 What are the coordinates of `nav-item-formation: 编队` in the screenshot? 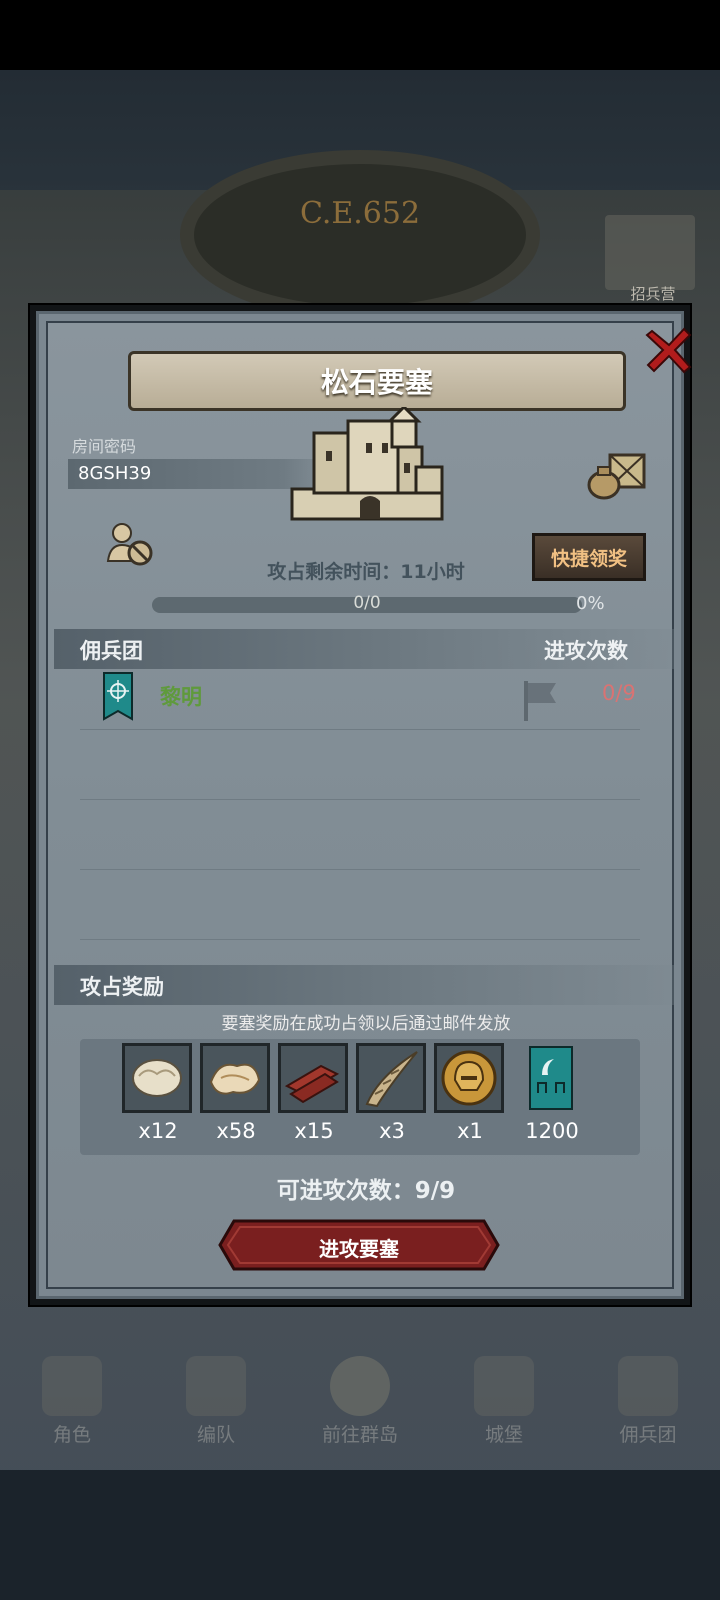 It's located at (216, 1400).